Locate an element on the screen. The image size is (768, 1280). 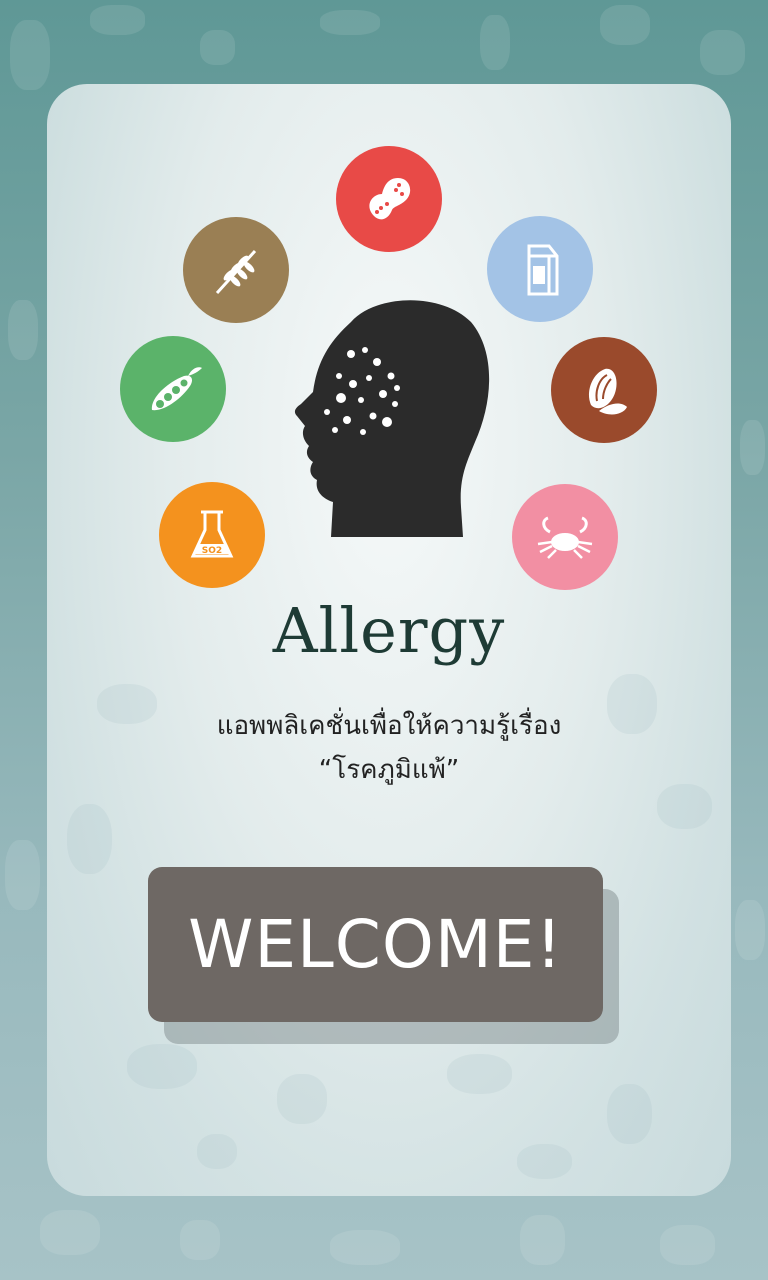
head-silhouette-icon is located at coordinates (392, 418).